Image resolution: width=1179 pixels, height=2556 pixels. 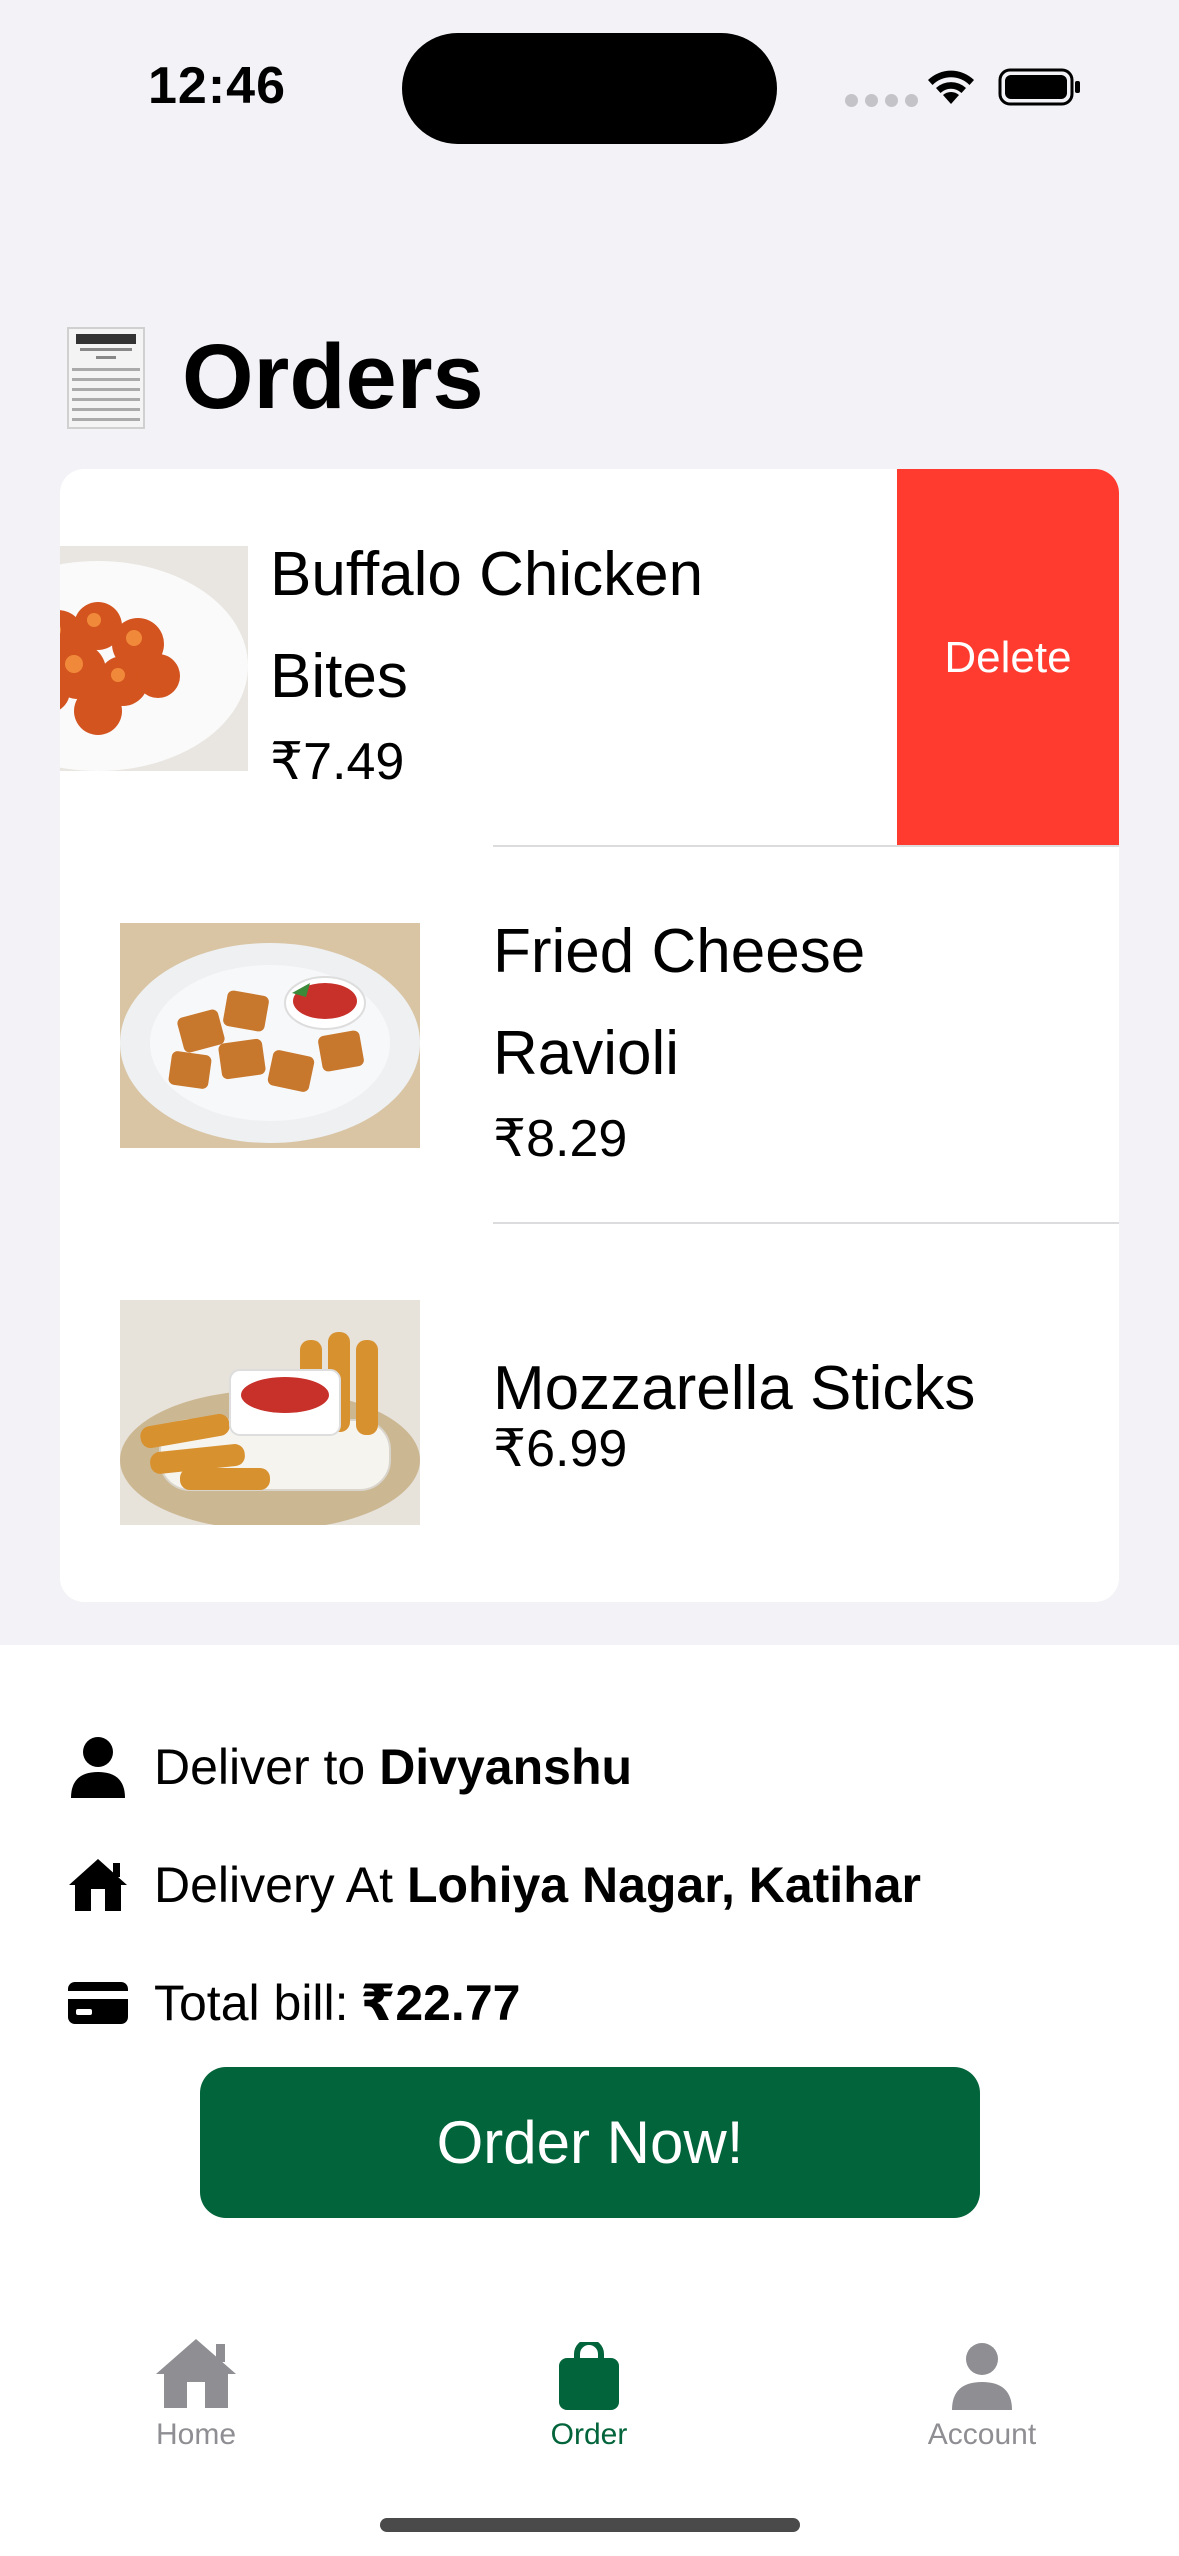 I want to click on order-item-price: ₹6.99, so click(x=560, y=1449).